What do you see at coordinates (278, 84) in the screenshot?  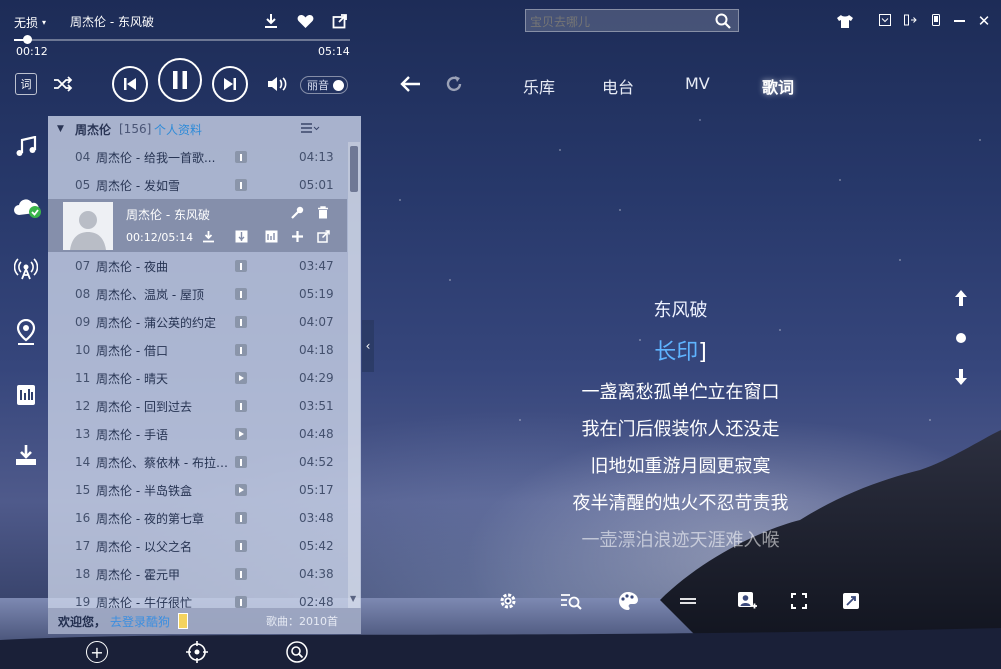 I see `volume-icon` at bounding box center [278, 84].